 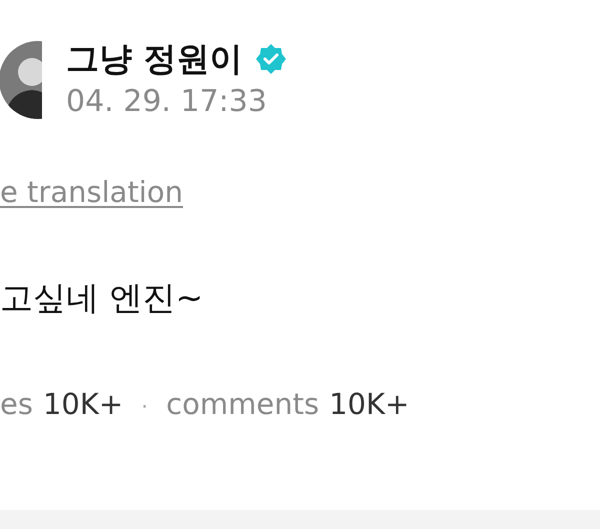 I want to click on stat-label: es, so click(x=16, y=404).